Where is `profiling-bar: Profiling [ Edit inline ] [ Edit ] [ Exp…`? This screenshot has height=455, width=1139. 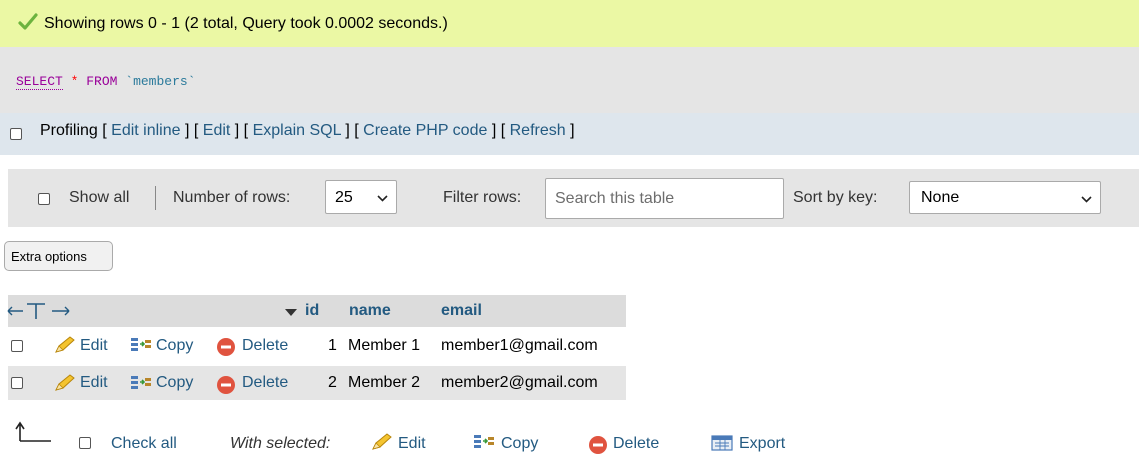
profiling-bar: Profiling [ Edit inline ] [ Edit ] [ Exp… is located at coordinates (569, 134).